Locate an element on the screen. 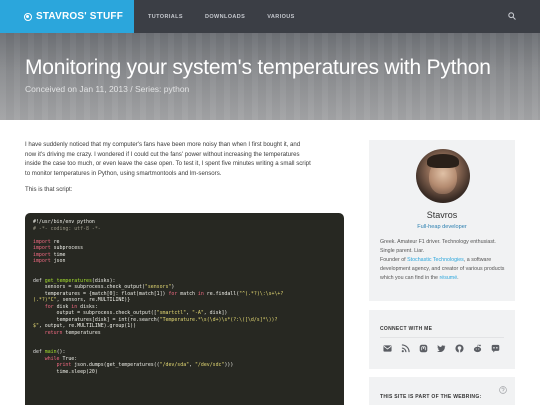 The image size is (540, 405). nav-link-tutorials: TUTORIALS is located at coordinates (165, 17).